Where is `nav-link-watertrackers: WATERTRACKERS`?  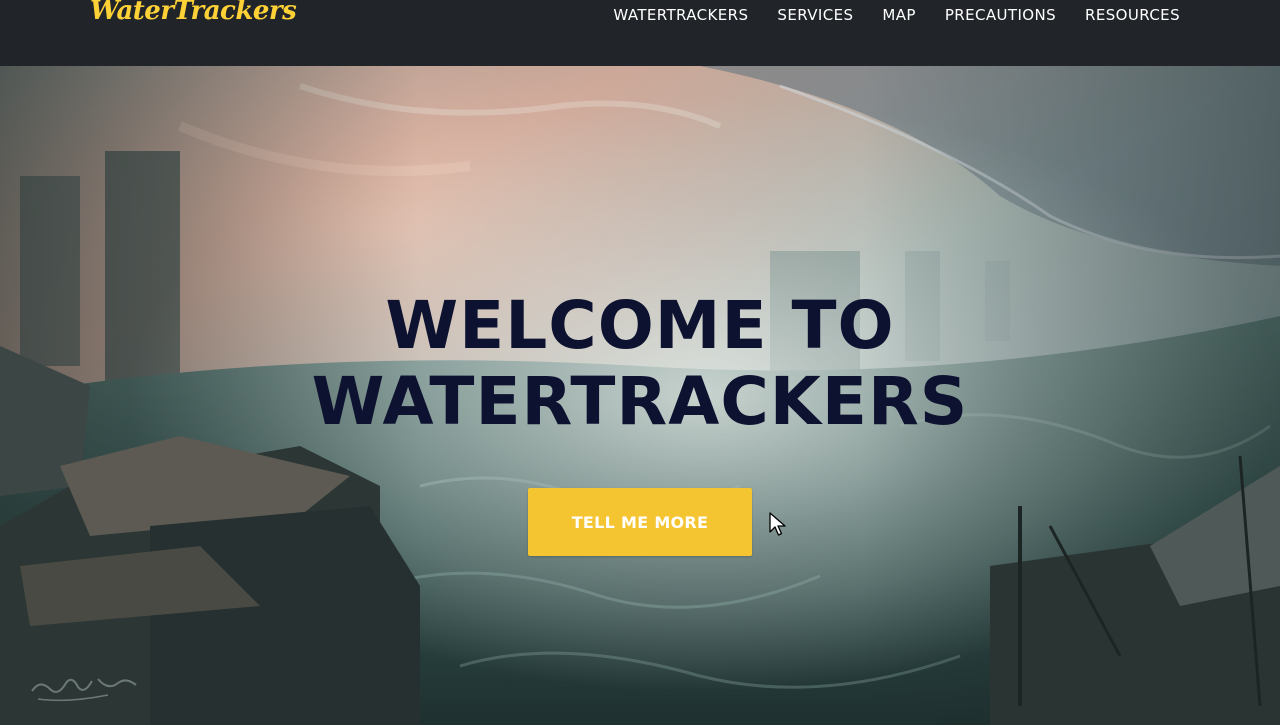 nav-link-watertrackers: WATERTRACKERS is located at coordinates (680, 15).